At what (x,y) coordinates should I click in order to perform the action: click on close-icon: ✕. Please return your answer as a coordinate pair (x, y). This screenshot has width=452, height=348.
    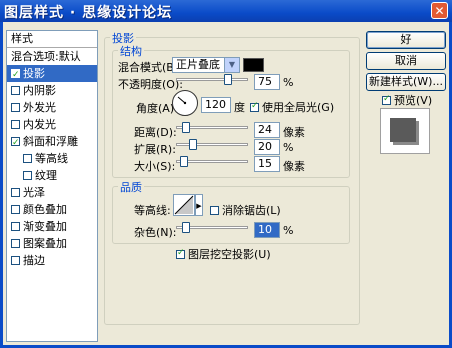
    Looking at the image, I should click on (439, 11).